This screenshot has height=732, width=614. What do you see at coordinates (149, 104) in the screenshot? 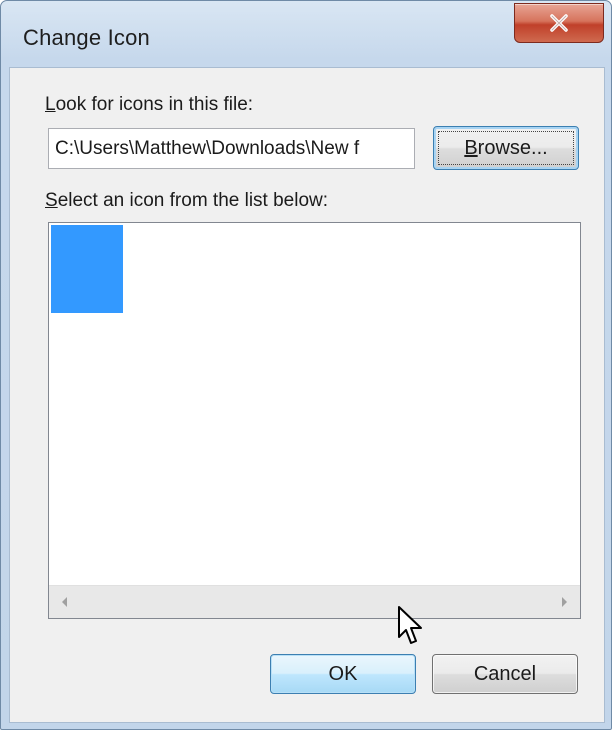
I see `file-path-label: Look for icons in this file:` at bounding box center [149, 104].